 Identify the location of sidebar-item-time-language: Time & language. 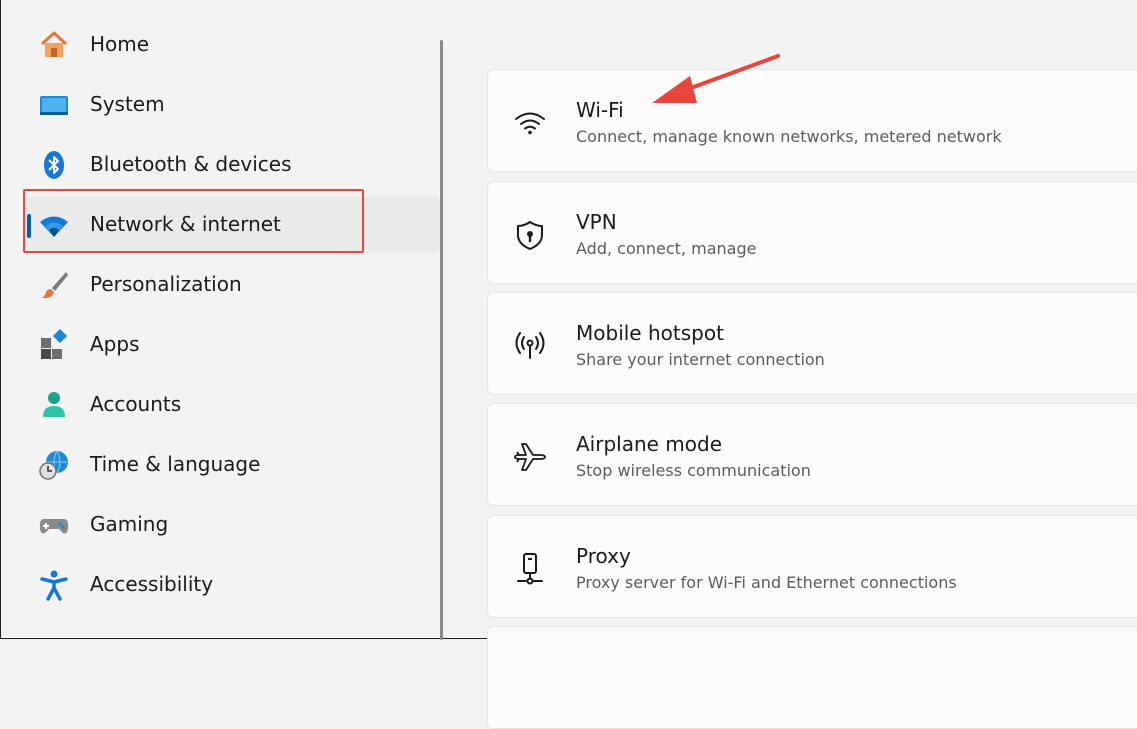
(232, 465).